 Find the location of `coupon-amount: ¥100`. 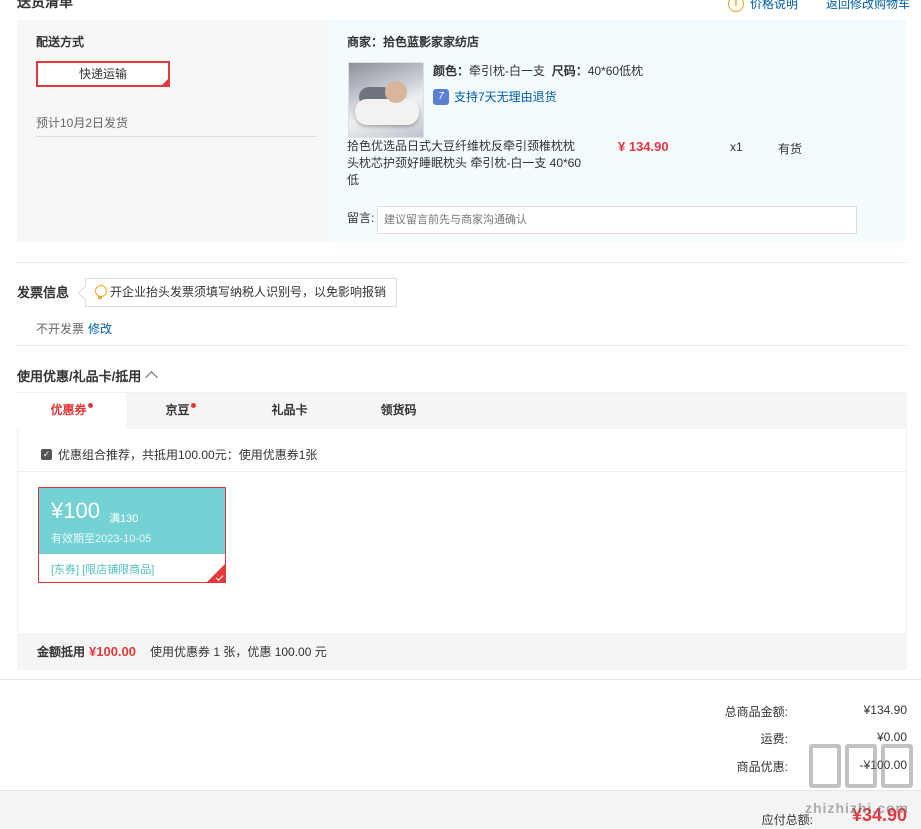

coupon-amount: ¥100 is located at coordinates (75, 510).